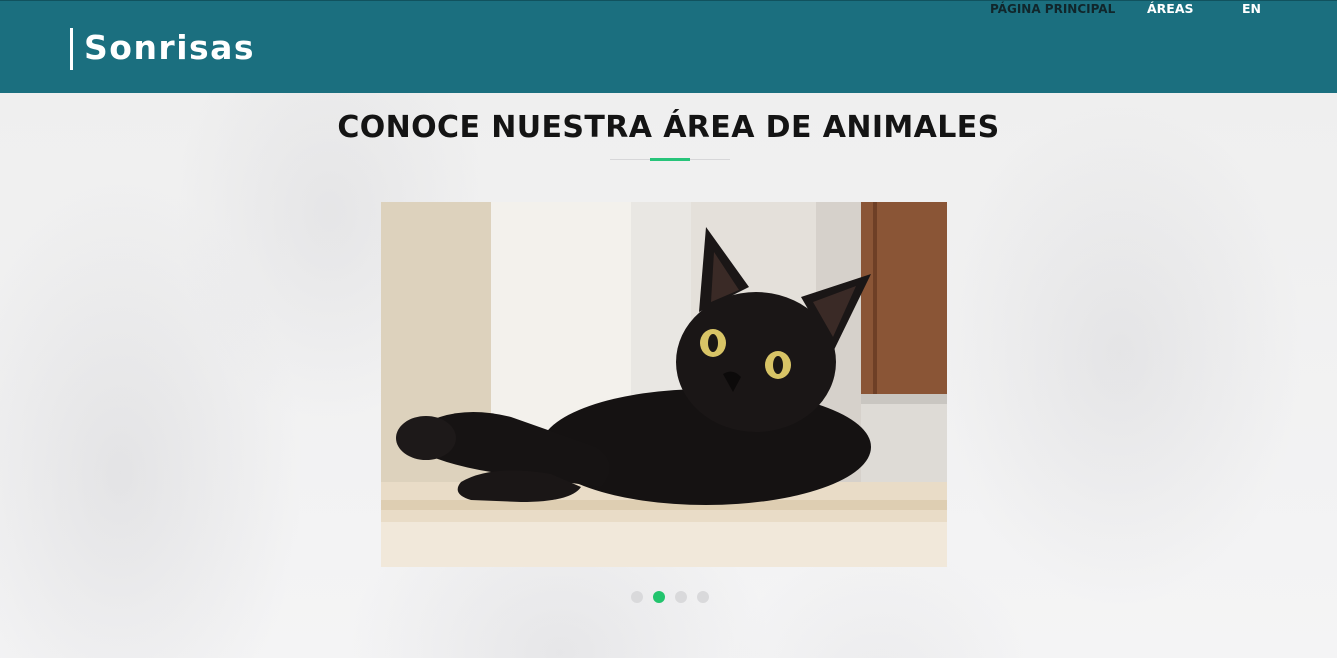  What do you see at coordinates (668, 127) in the screenshot?
I see `page-title: CONOCE NUESTRA ÁREA DE ANIMALES` at bounding box center [668, 127].